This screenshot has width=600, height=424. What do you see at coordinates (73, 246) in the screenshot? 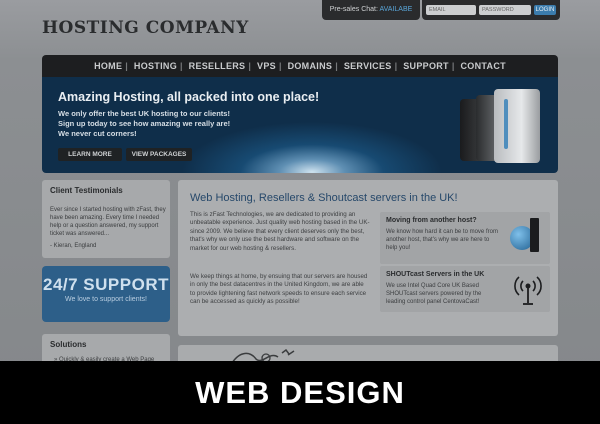
I see `testimonial-author: - Kieran, England` at bounding box center [73, 246].